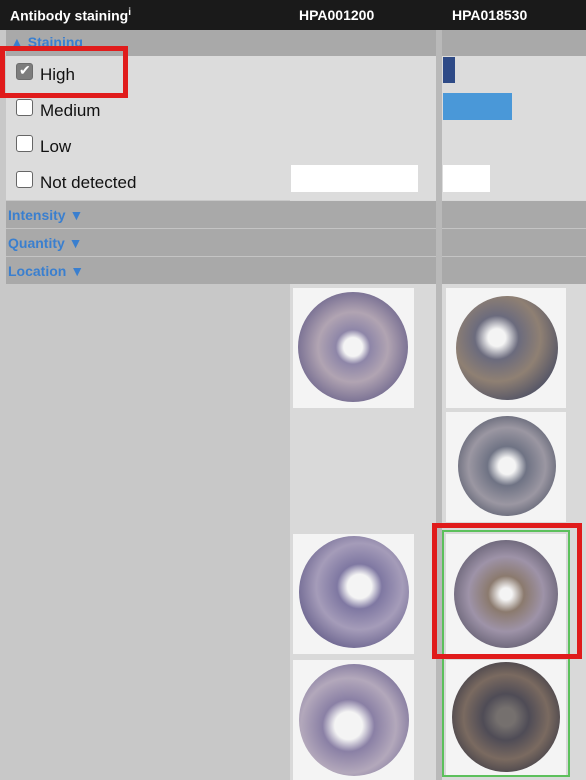  I want to click on medium-staining-bar, so click(477, 106).